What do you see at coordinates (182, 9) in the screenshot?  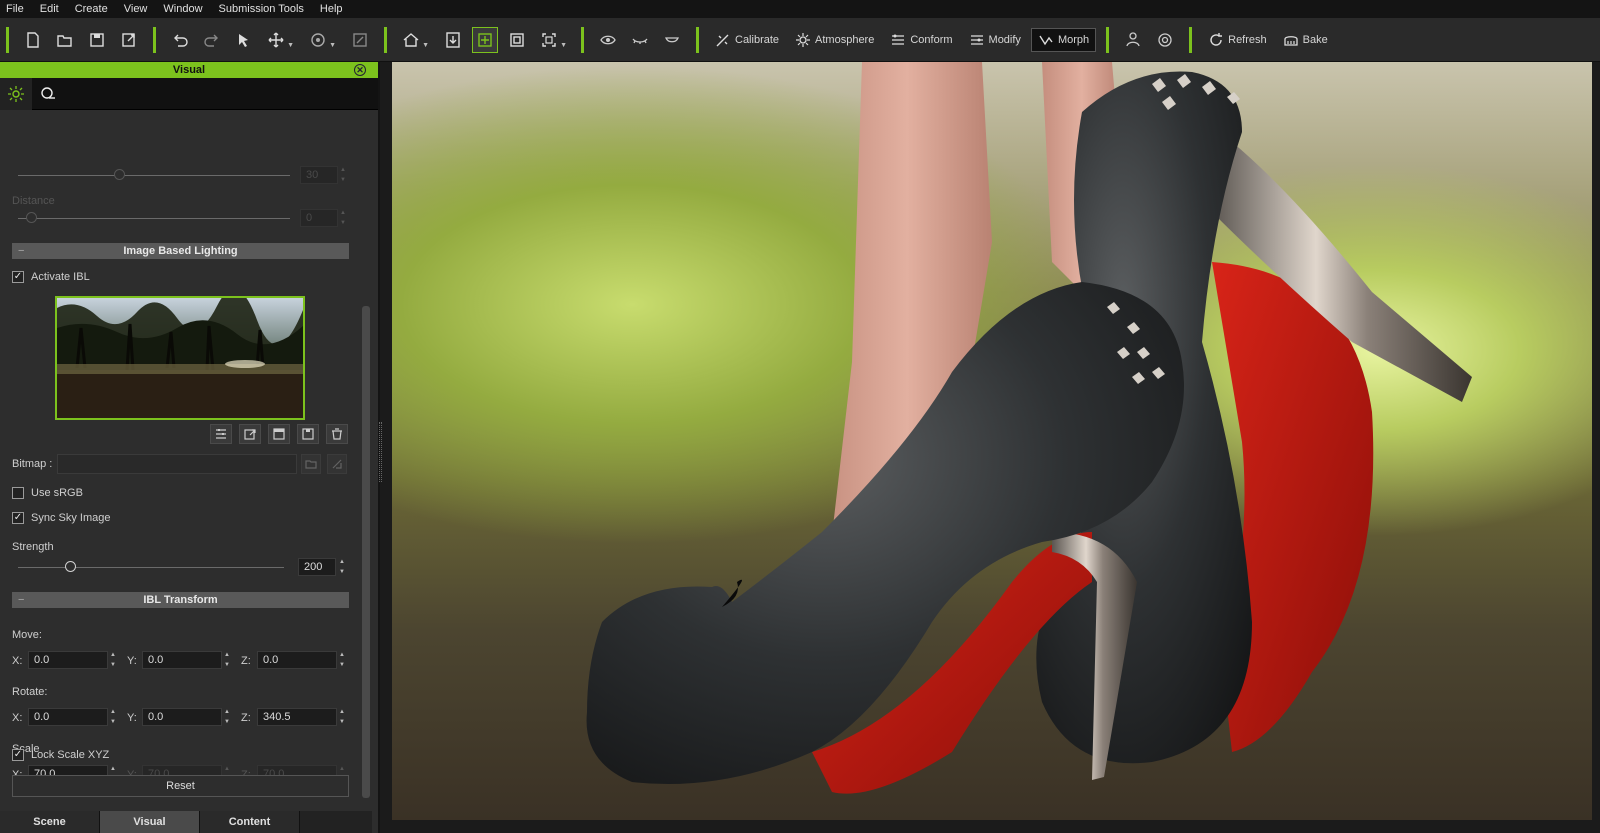 I see `menu-window: Window` at bounding box center [182, 9].